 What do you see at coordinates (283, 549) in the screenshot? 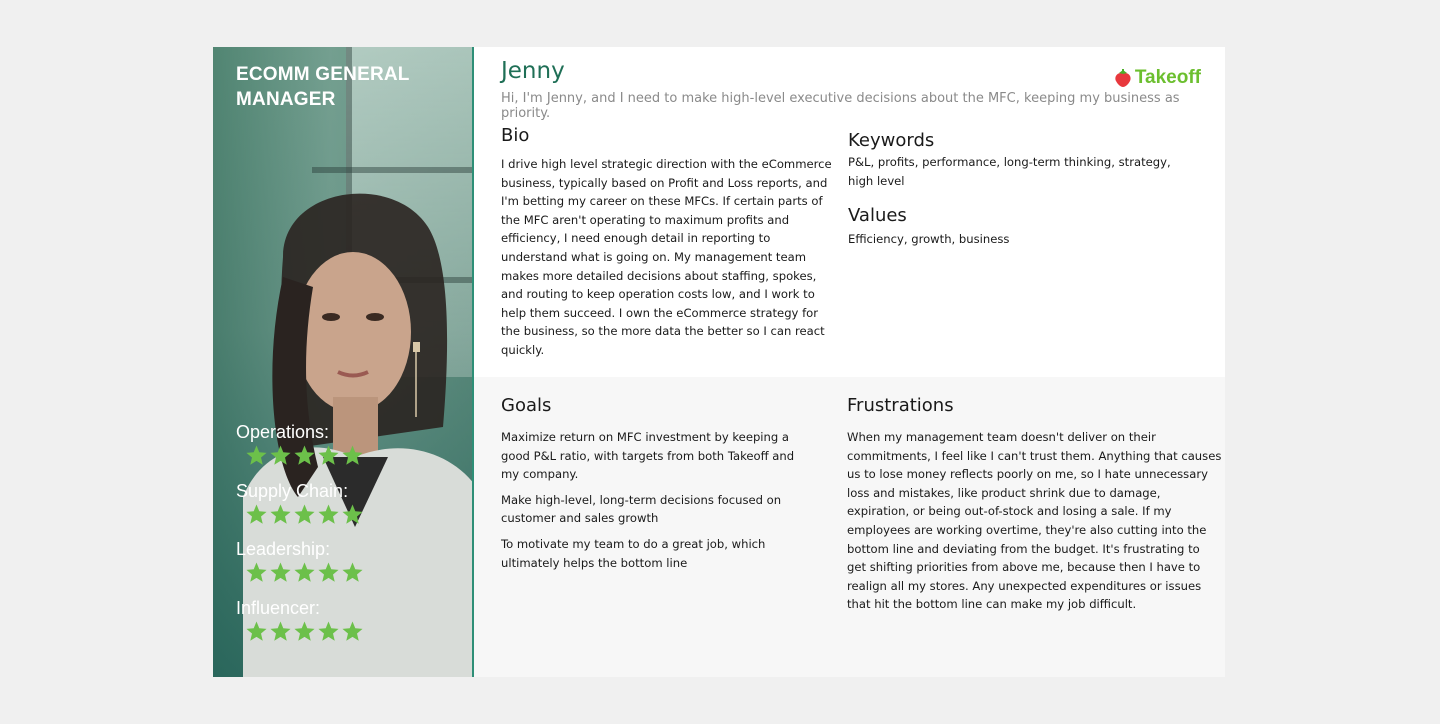
I see `skill-label: Leadership:` at bounding box center [283, 549].